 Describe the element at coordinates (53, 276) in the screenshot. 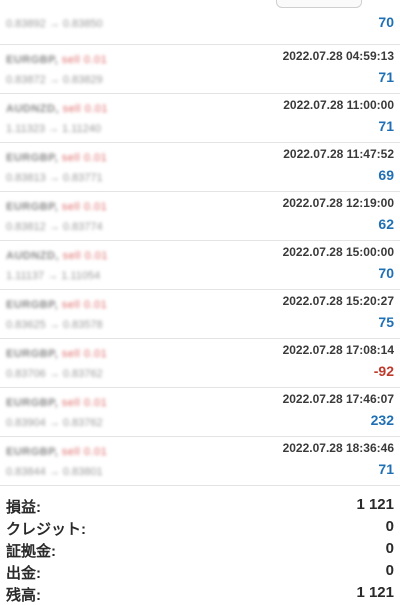

I see `trade-prices: 1.11137 → 1.11054` at that location.